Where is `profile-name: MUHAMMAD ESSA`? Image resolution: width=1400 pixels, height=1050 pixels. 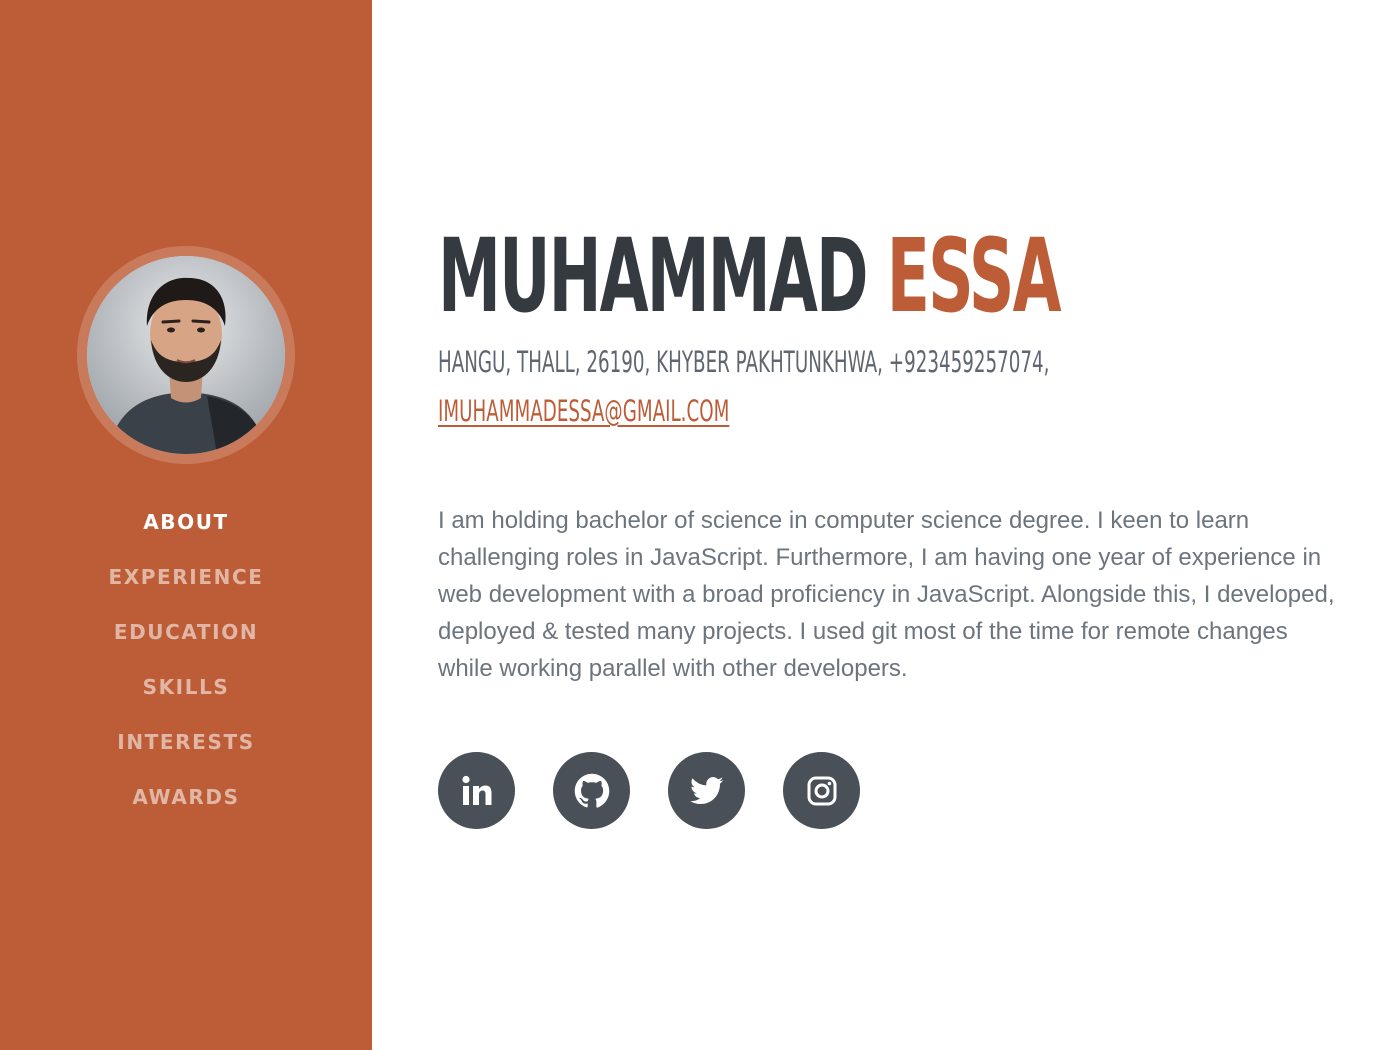
profile-name: MUHAMMAD ESSA is located at coordinates (750, 277).